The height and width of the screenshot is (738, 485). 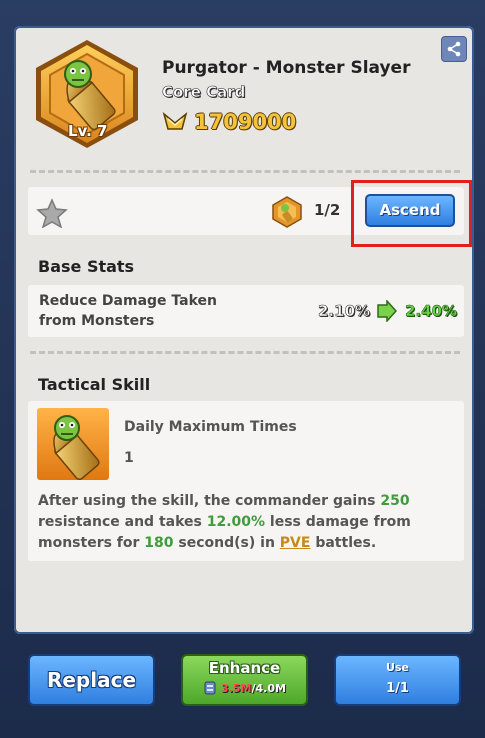 I want to click on stat-label: Reduce Damage Taken from Monsters, so click(x=128, y=311).